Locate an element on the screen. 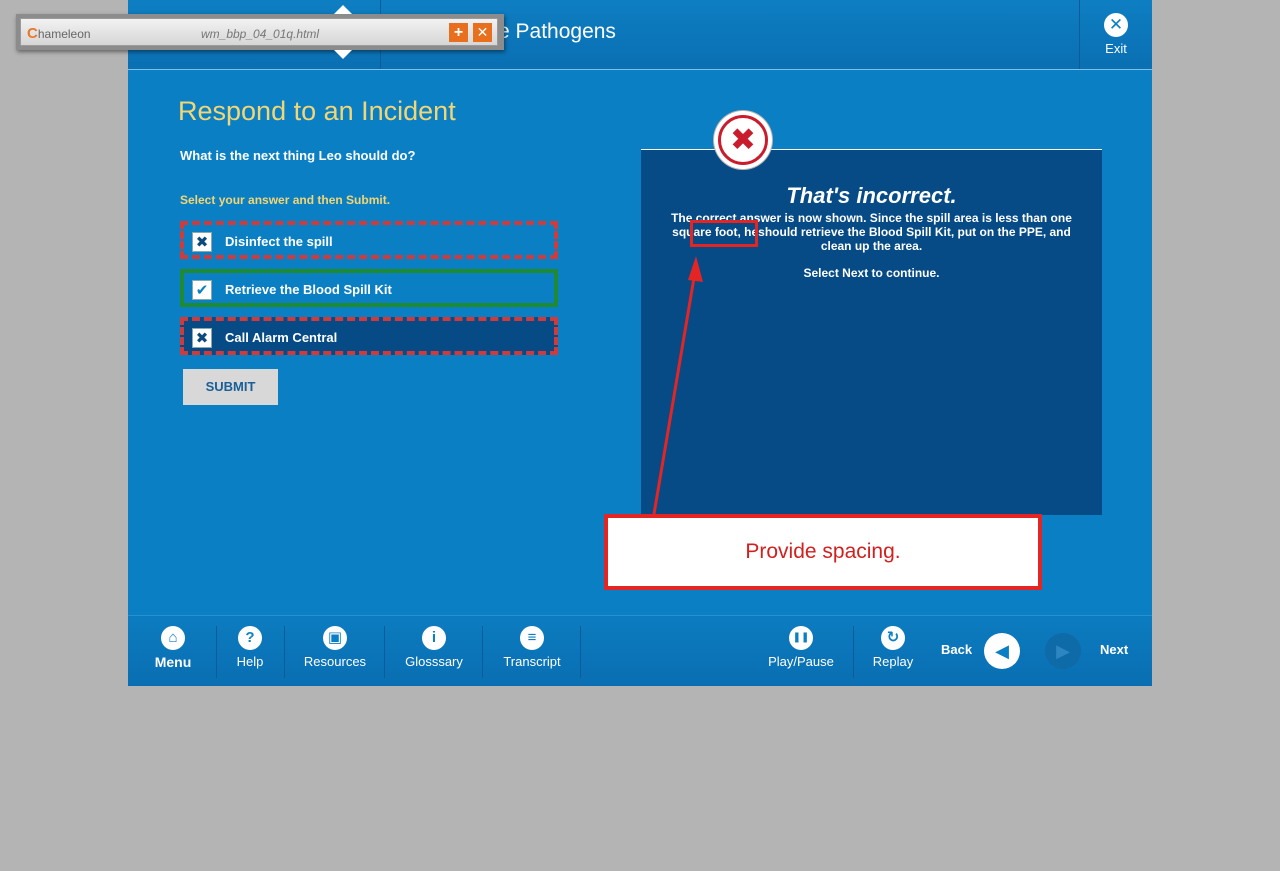  list-icon: ≡ is located at coordinates (532, 638).